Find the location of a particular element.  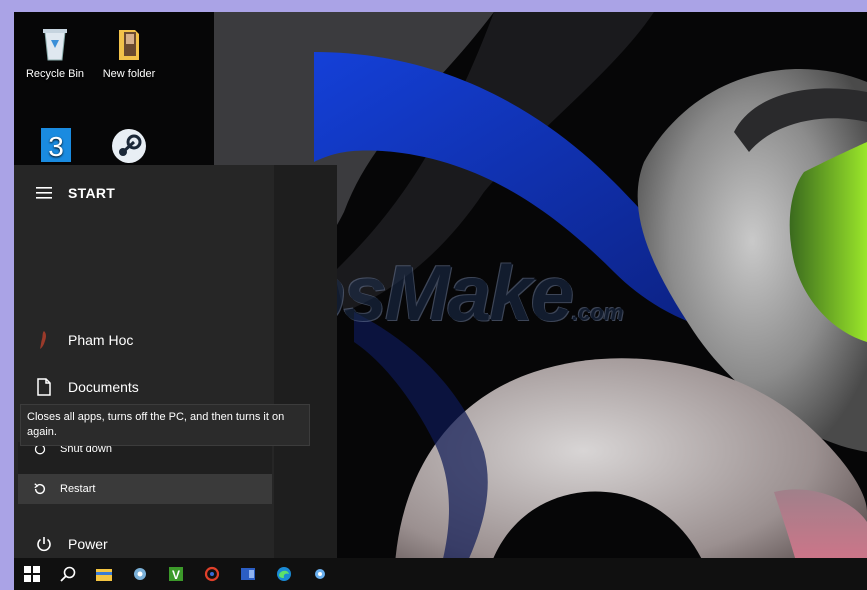

search-icon is located at coordinates (68, 574).